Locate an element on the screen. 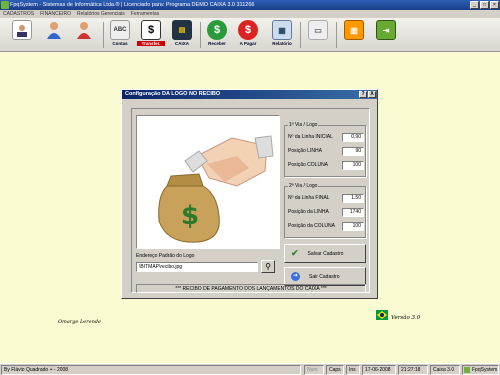 Image resolution: width=500 pixels, height=375 pixels. via2-input-line-position: 1740 is located at coordinates (353, 212).